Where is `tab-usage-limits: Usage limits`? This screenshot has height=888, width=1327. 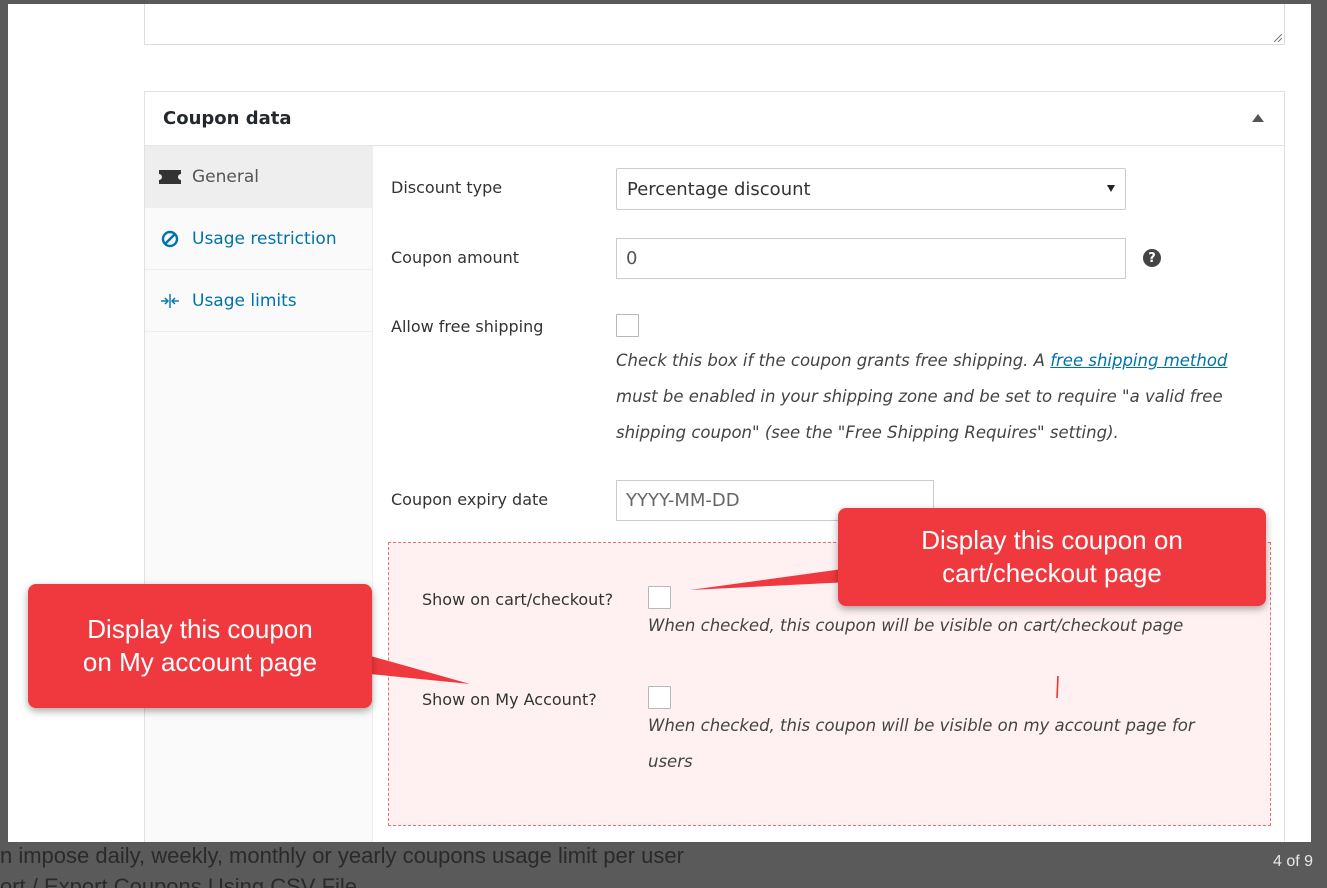
tab-usage-limits: Usage limits is located at coordinates (258, 301).